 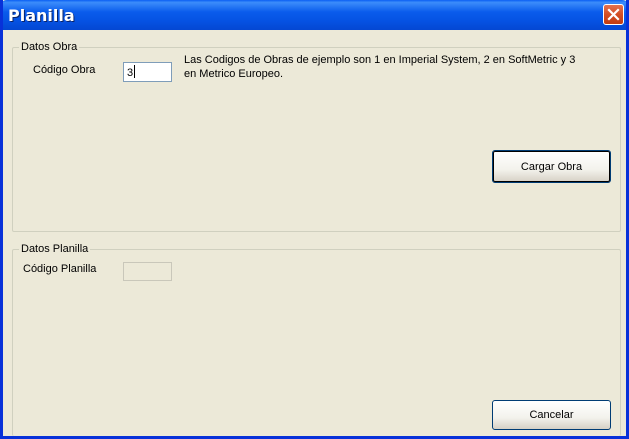 What do you see at coordinates (147, 271) in the screenshot?
I see `codigo-planilla-input` at bounding box center [147, 271].